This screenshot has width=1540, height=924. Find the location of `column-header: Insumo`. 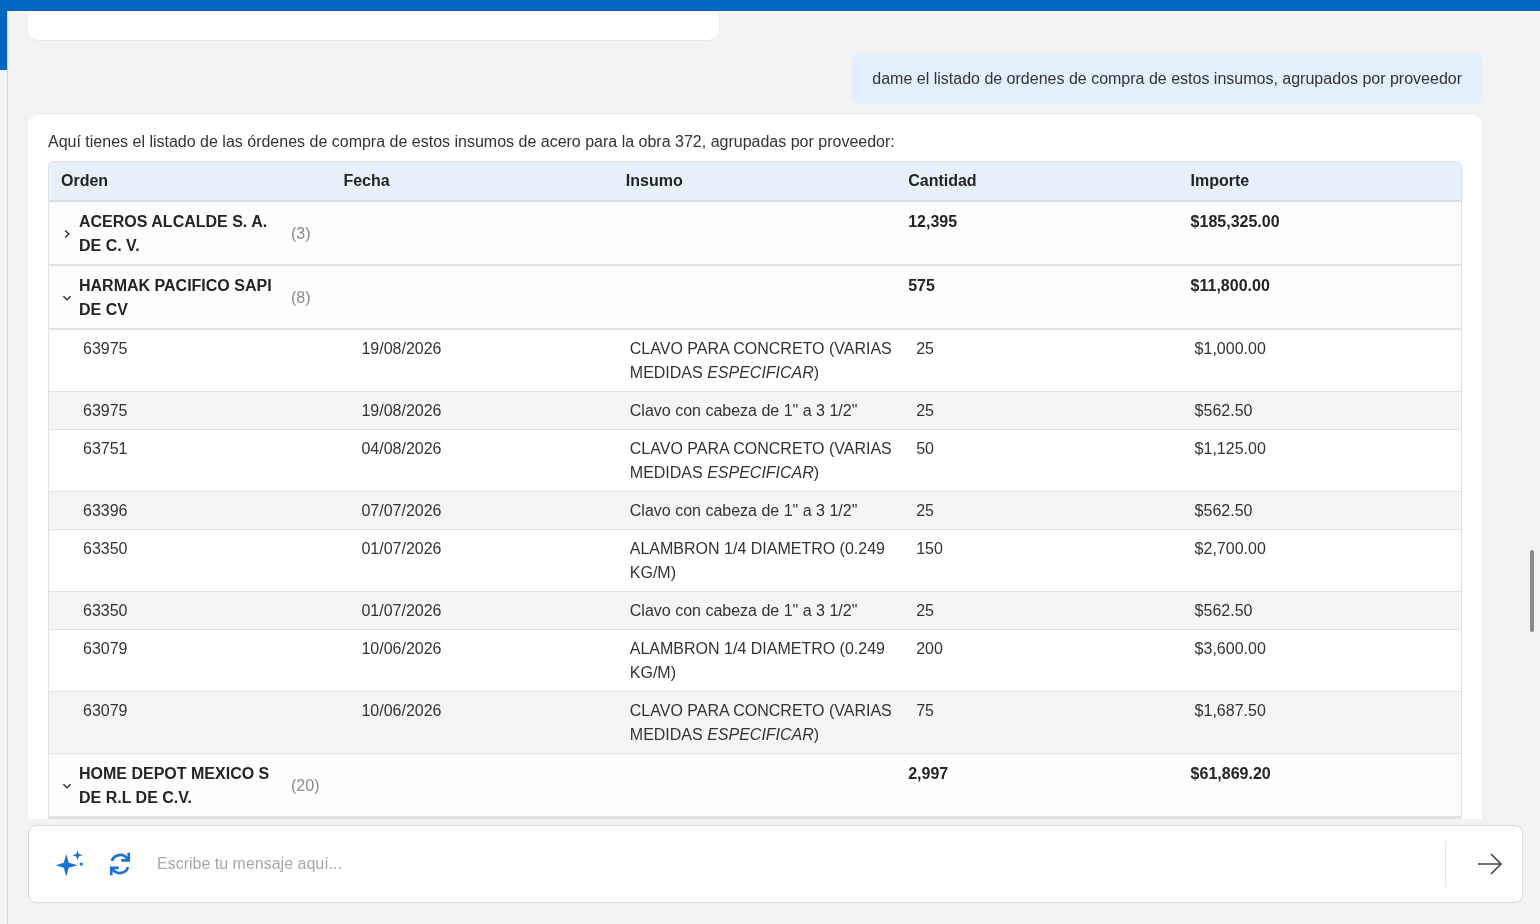

column-header: Insumo is located at coordinates (654, 181).